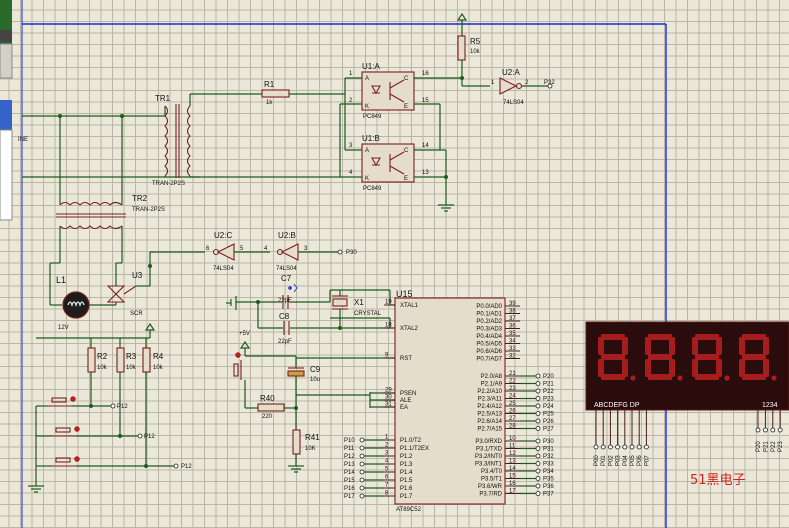  Describe the element at coordinates (488, 442) in the screenshot. I see `u15-pin-label: P3.0/RXD` at that location.